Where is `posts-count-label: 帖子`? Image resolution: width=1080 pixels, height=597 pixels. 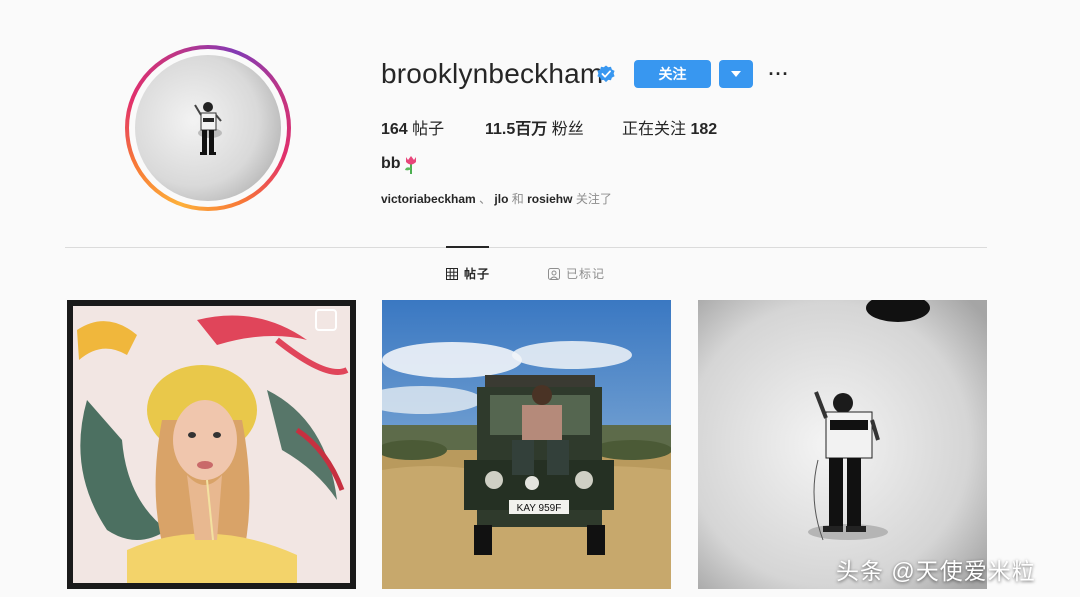
posts-count-label: 帖子 is located at coordinates (428, 129).